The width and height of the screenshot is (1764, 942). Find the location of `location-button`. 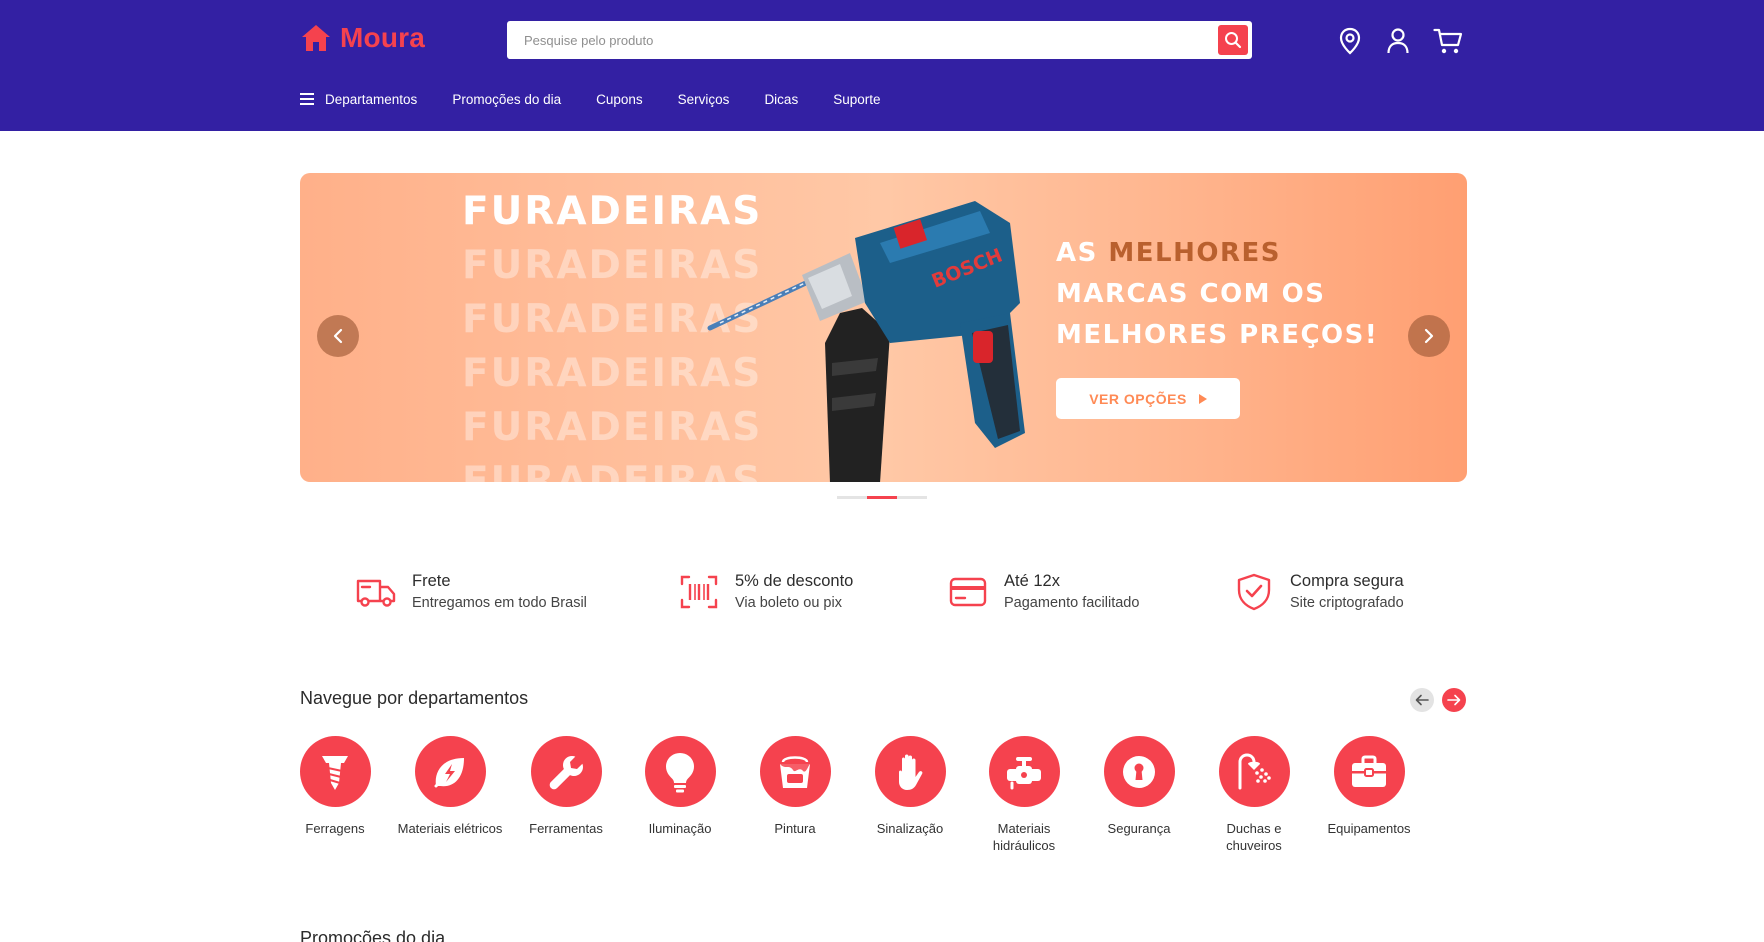

location-button is located at coordinates (1350, 41).